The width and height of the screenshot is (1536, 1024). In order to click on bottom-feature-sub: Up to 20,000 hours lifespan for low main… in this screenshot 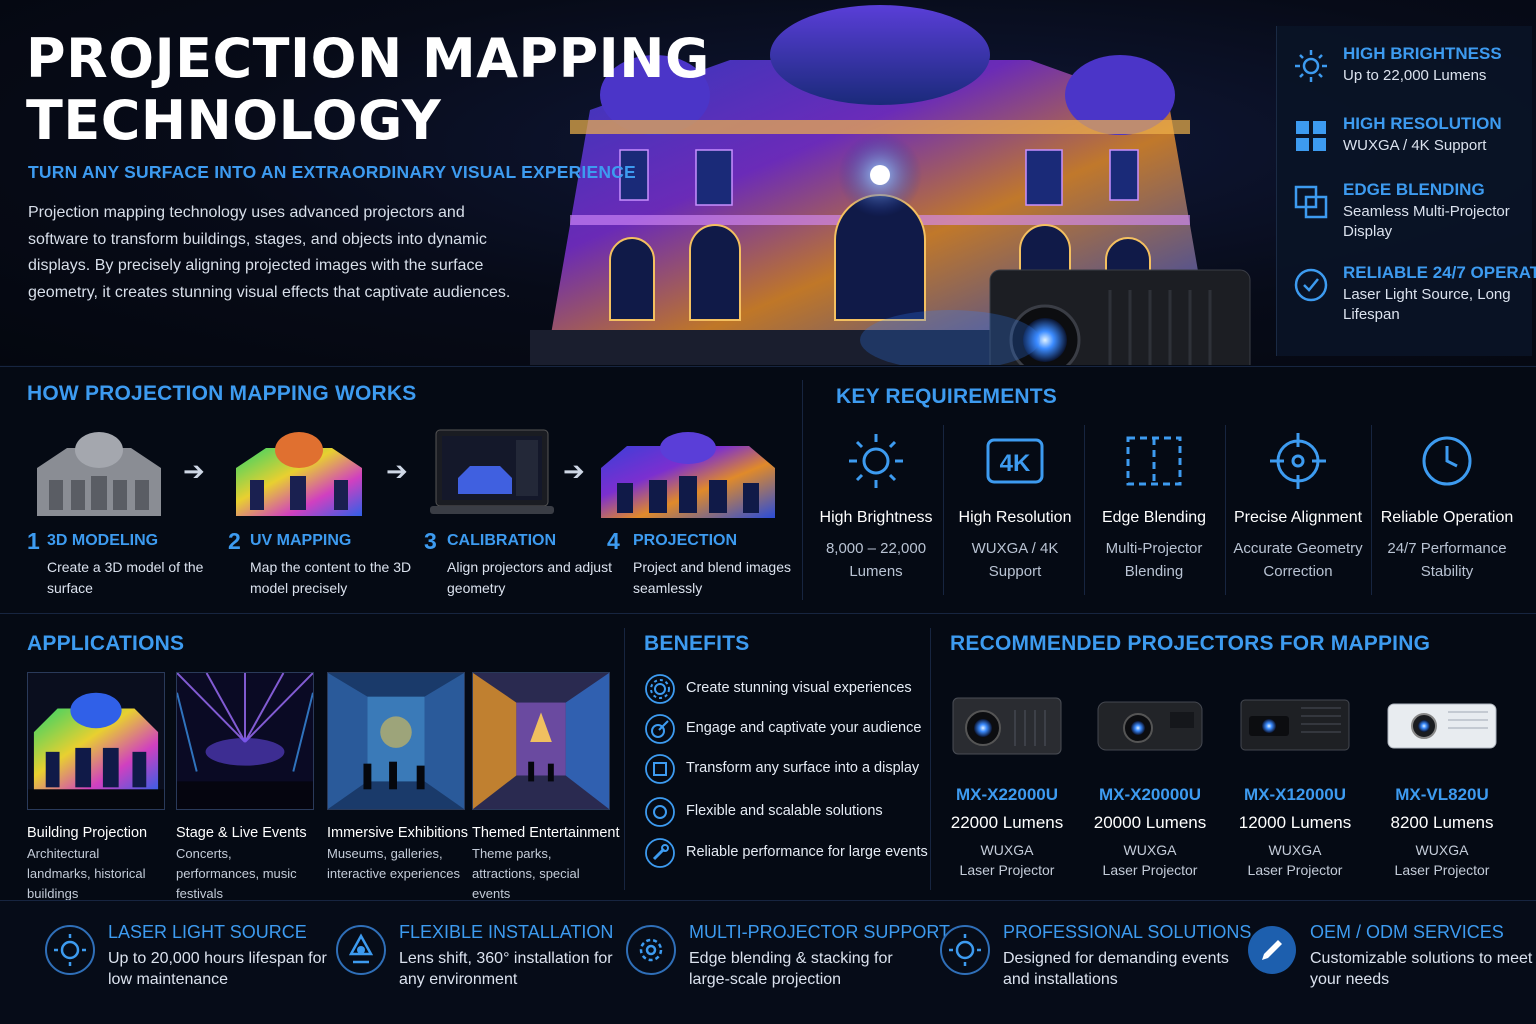, I will do `click(217, 969)`.